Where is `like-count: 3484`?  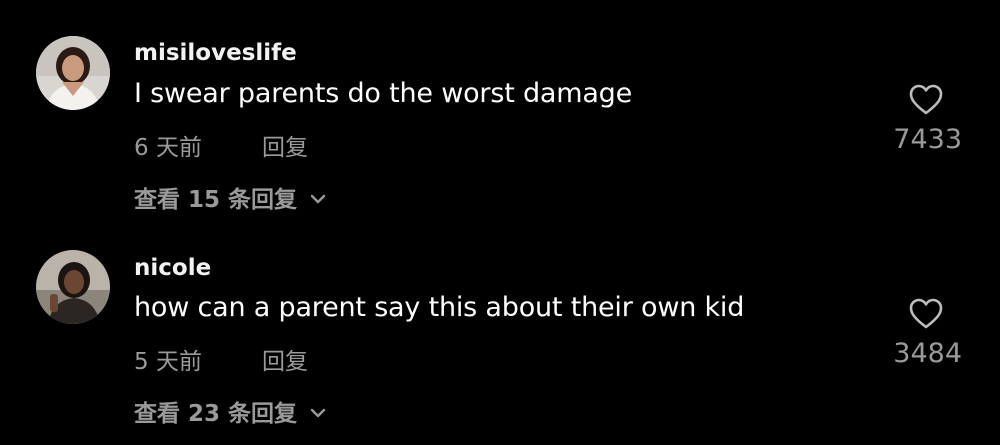 like-count: 3484 is located at coordinates (927, 353).